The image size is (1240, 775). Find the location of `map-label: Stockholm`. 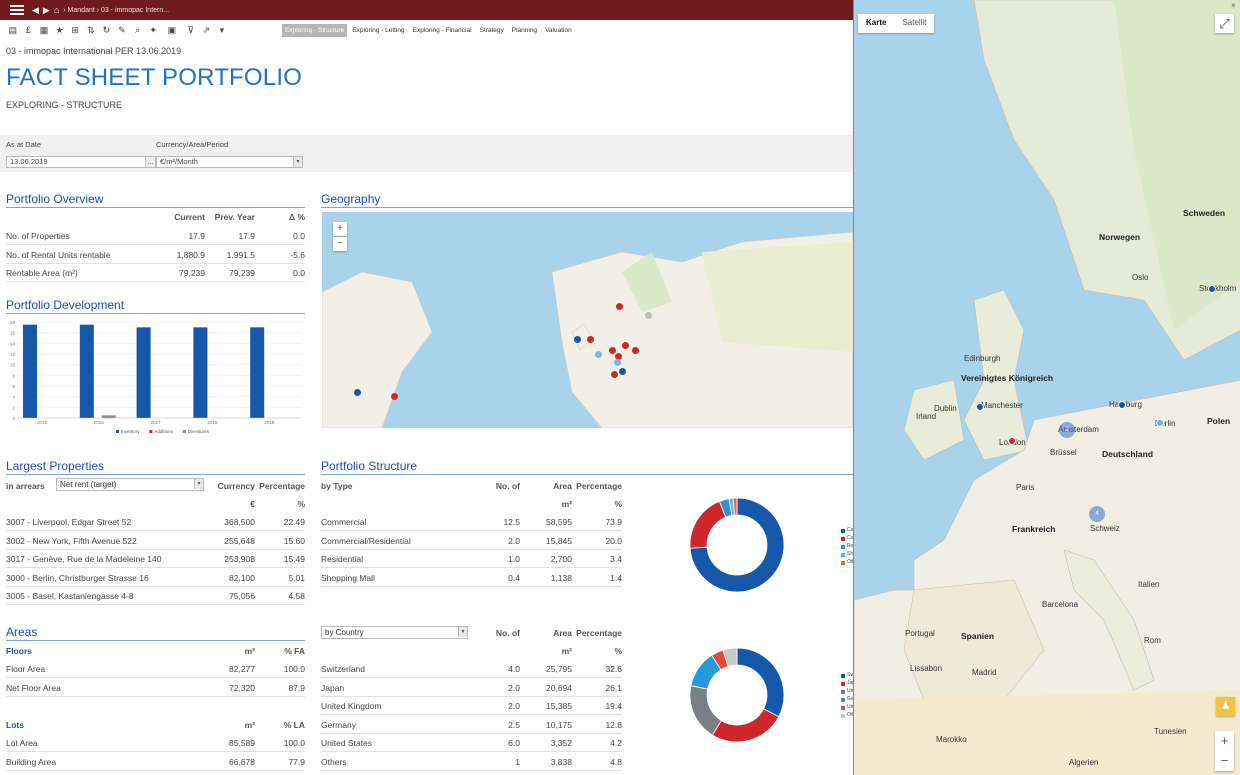

map-label: Stockholm is located at coordinates (1218, 288).